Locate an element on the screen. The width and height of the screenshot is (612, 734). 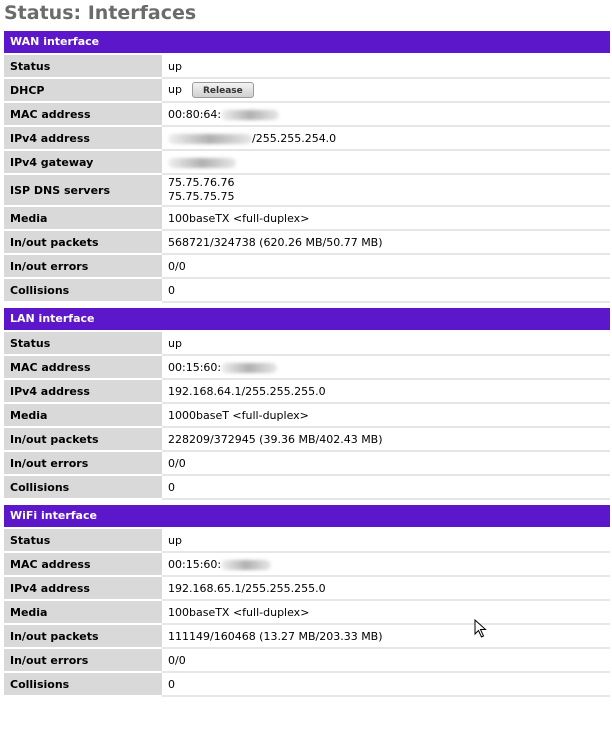
ipv4-address-value: 192.168.64.1/255.255.255.0 is located at coordinates (386, 391).